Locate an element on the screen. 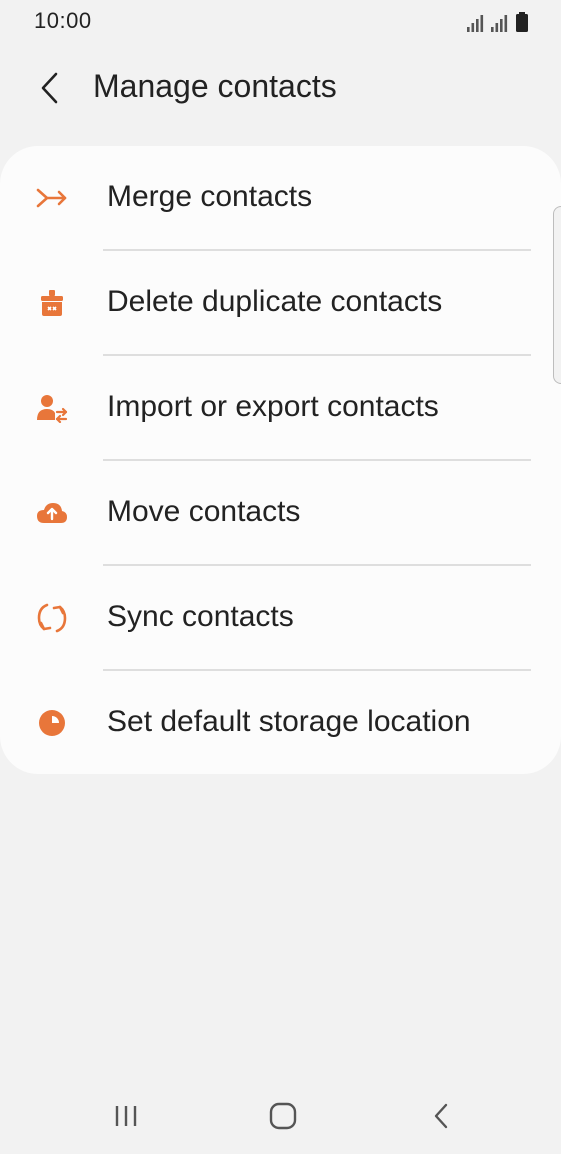 Image resolution: width=561 pixels, height=1154 pixels. nav-back-button is located at coordinates (441, 1116).